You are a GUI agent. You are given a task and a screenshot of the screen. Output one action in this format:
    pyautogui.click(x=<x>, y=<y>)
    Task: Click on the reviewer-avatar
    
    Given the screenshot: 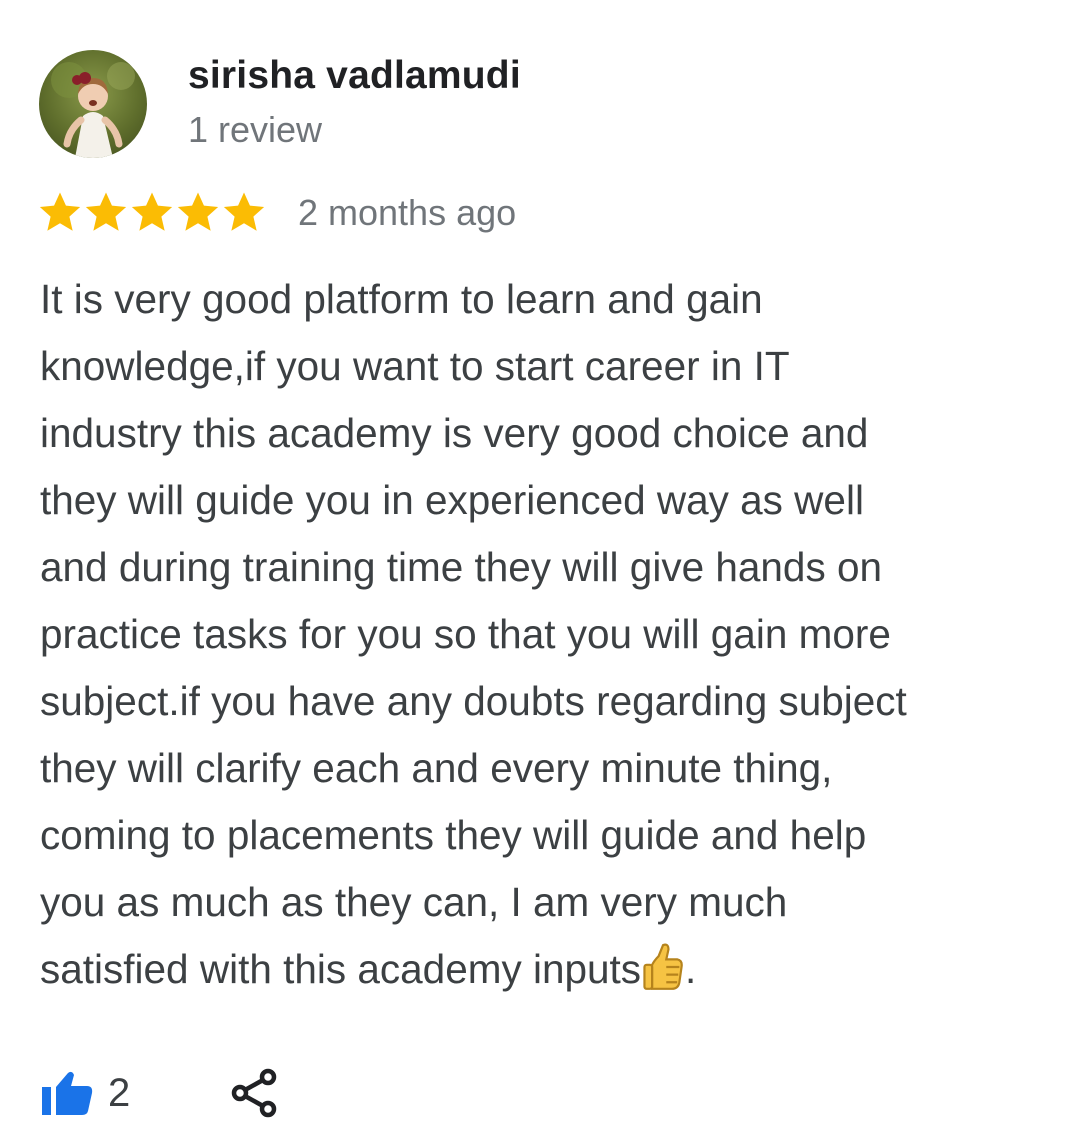 What is the action you would take?
    pyautogui.click(x=93, y=104)
    